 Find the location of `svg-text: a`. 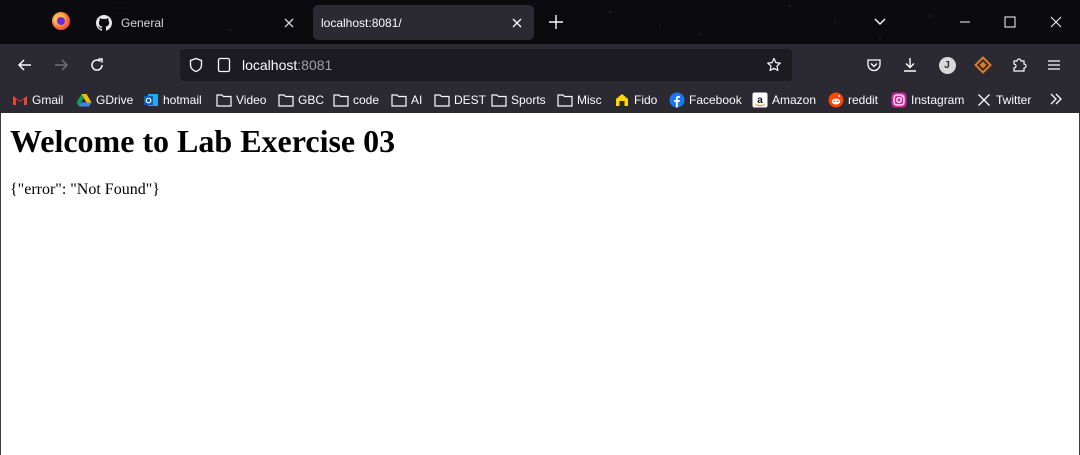

svg-text: a is located at coordinates (760, 100).